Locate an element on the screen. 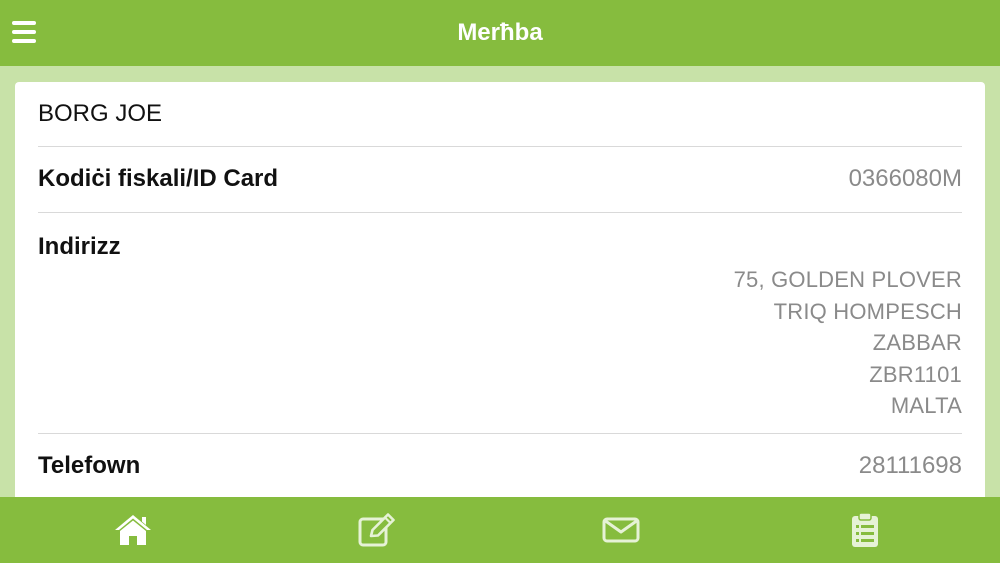 This screenshot has width=1000, height=563. address-line: ZBR1101 is located at coordinates (915, 374).